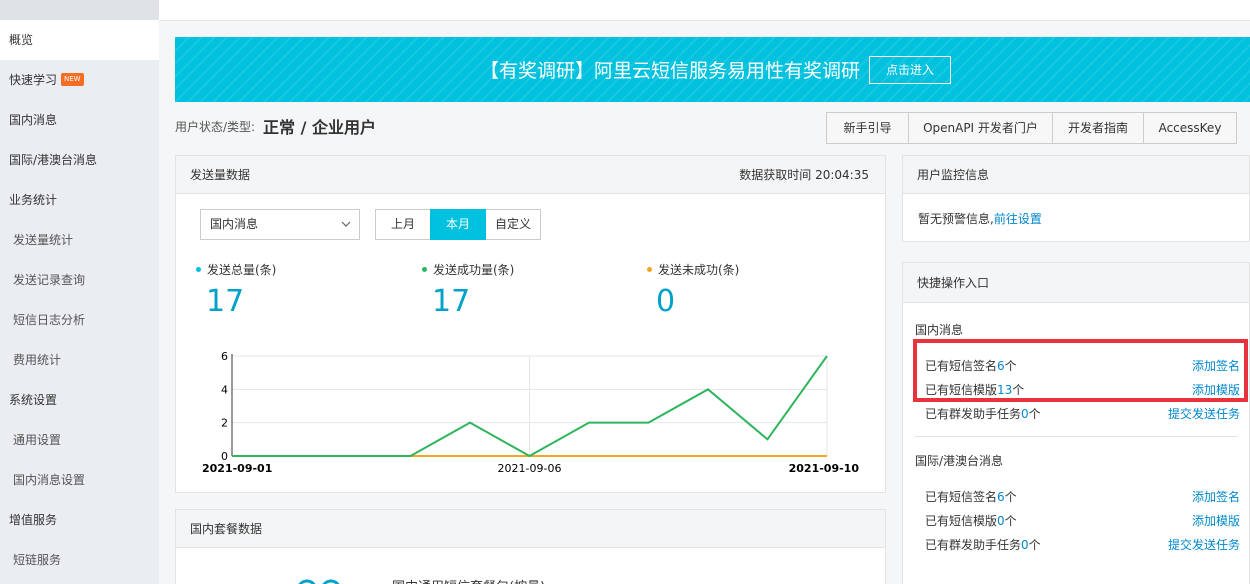 The height and width of the screenshot is (584, 1250). Describe the element at coordinates (424, 269) in the screenshot. I see `success-dot` at that location.